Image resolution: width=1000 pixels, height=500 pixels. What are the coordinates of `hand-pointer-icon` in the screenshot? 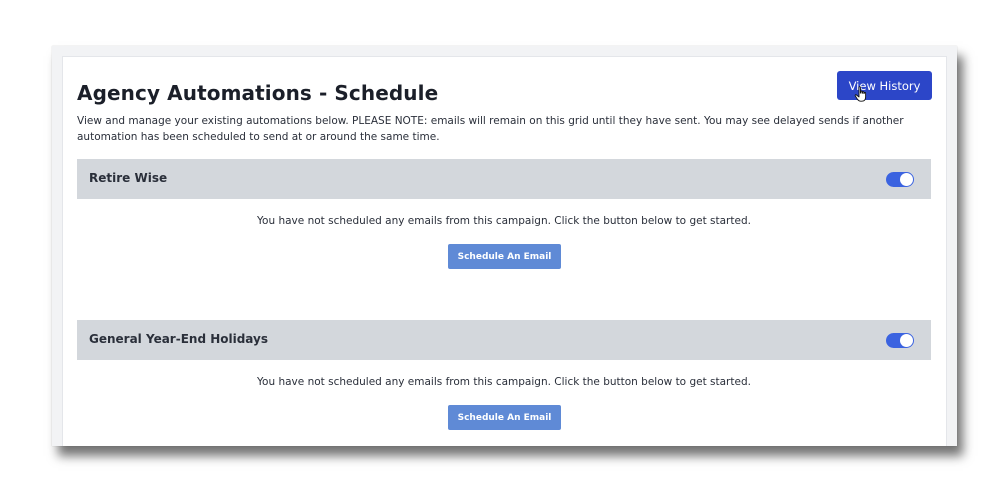 It's located at (860, 94).